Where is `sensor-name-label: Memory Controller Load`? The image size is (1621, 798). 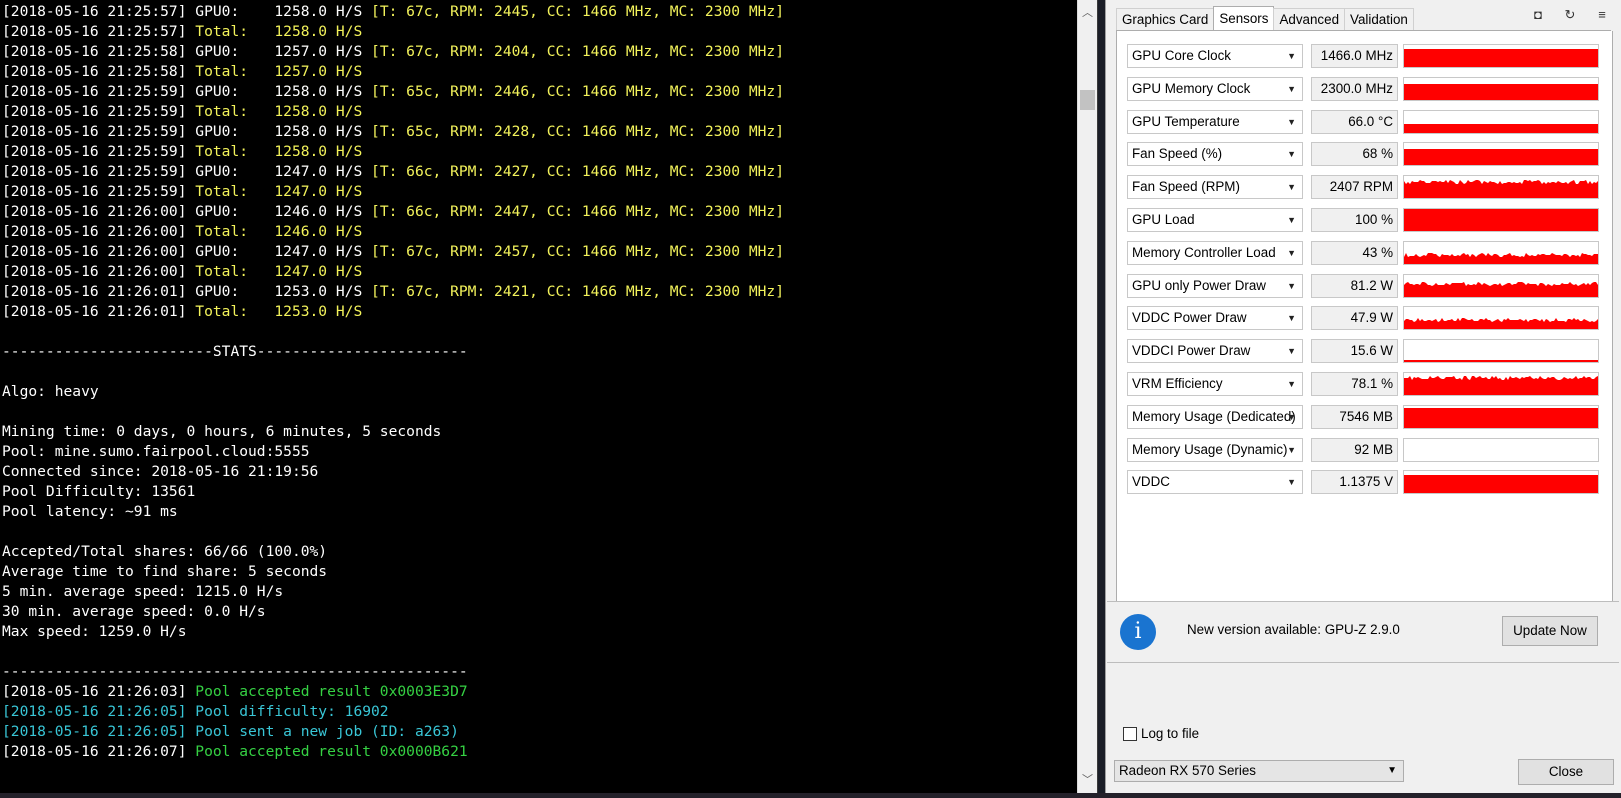 sensor-name-label: Memory Controller Load is located at coordinates (1204, 252).